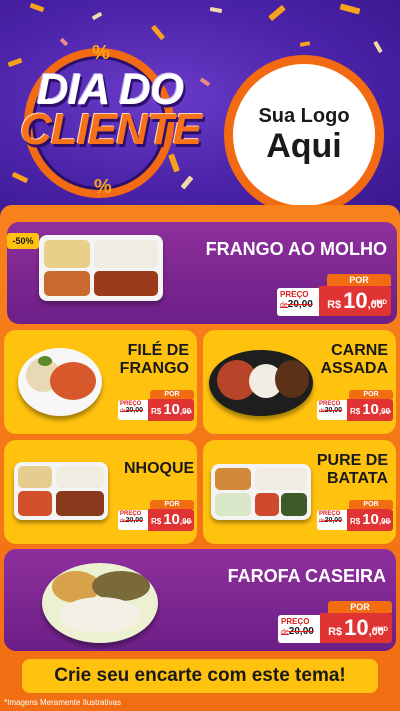  What do you see at coordinates (62, 702) in the screenshot?
I see `disclaimer-text: *Imagens Meramente Ilustrativas` at bounding box center [62, 702].